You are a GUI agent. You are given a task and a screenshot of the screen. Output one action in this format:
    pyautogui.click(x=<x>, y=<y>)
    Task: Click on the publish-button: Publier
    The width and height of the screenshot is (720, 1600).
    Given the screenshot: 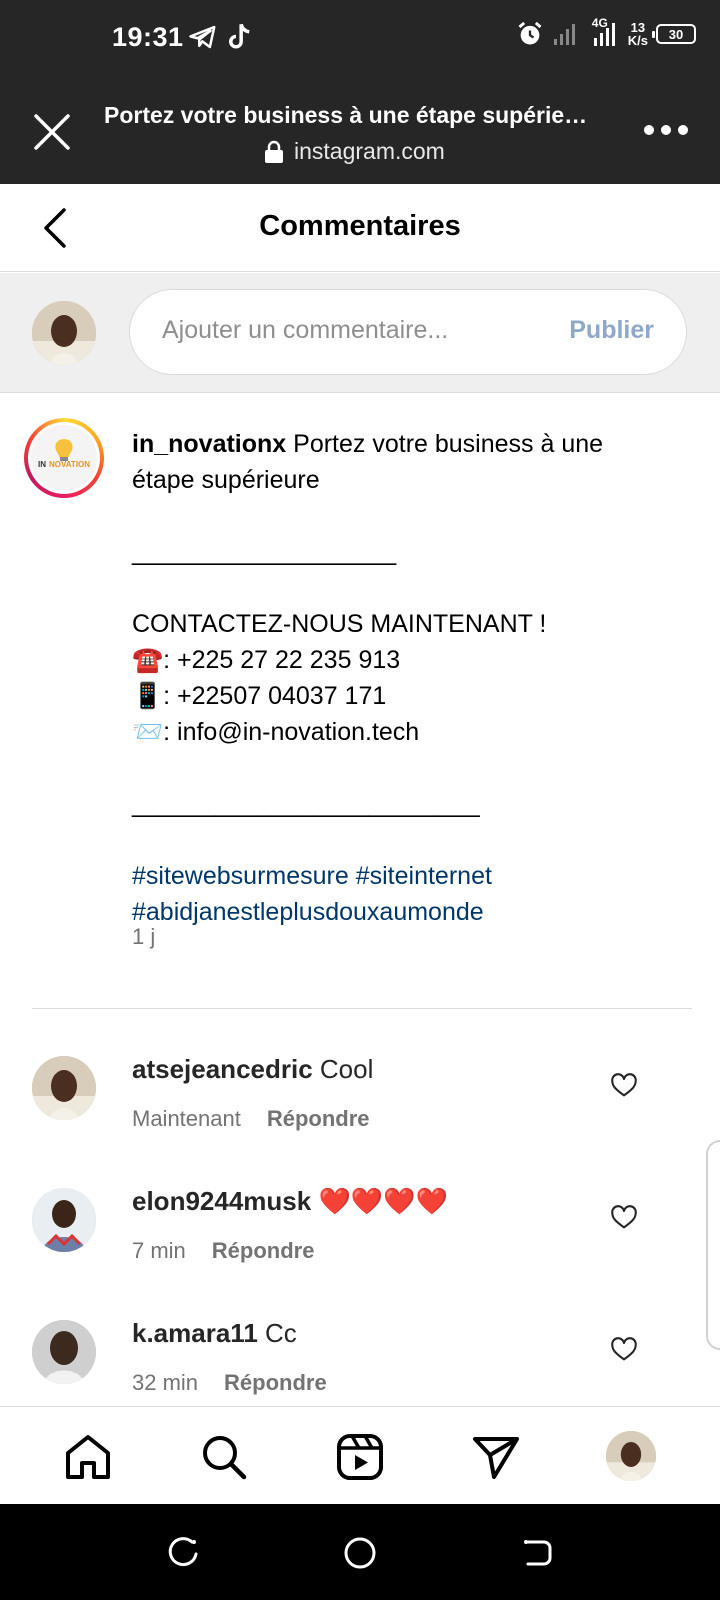 What is the action you would take?
    pyautogui.click(x=611, y=330)
    